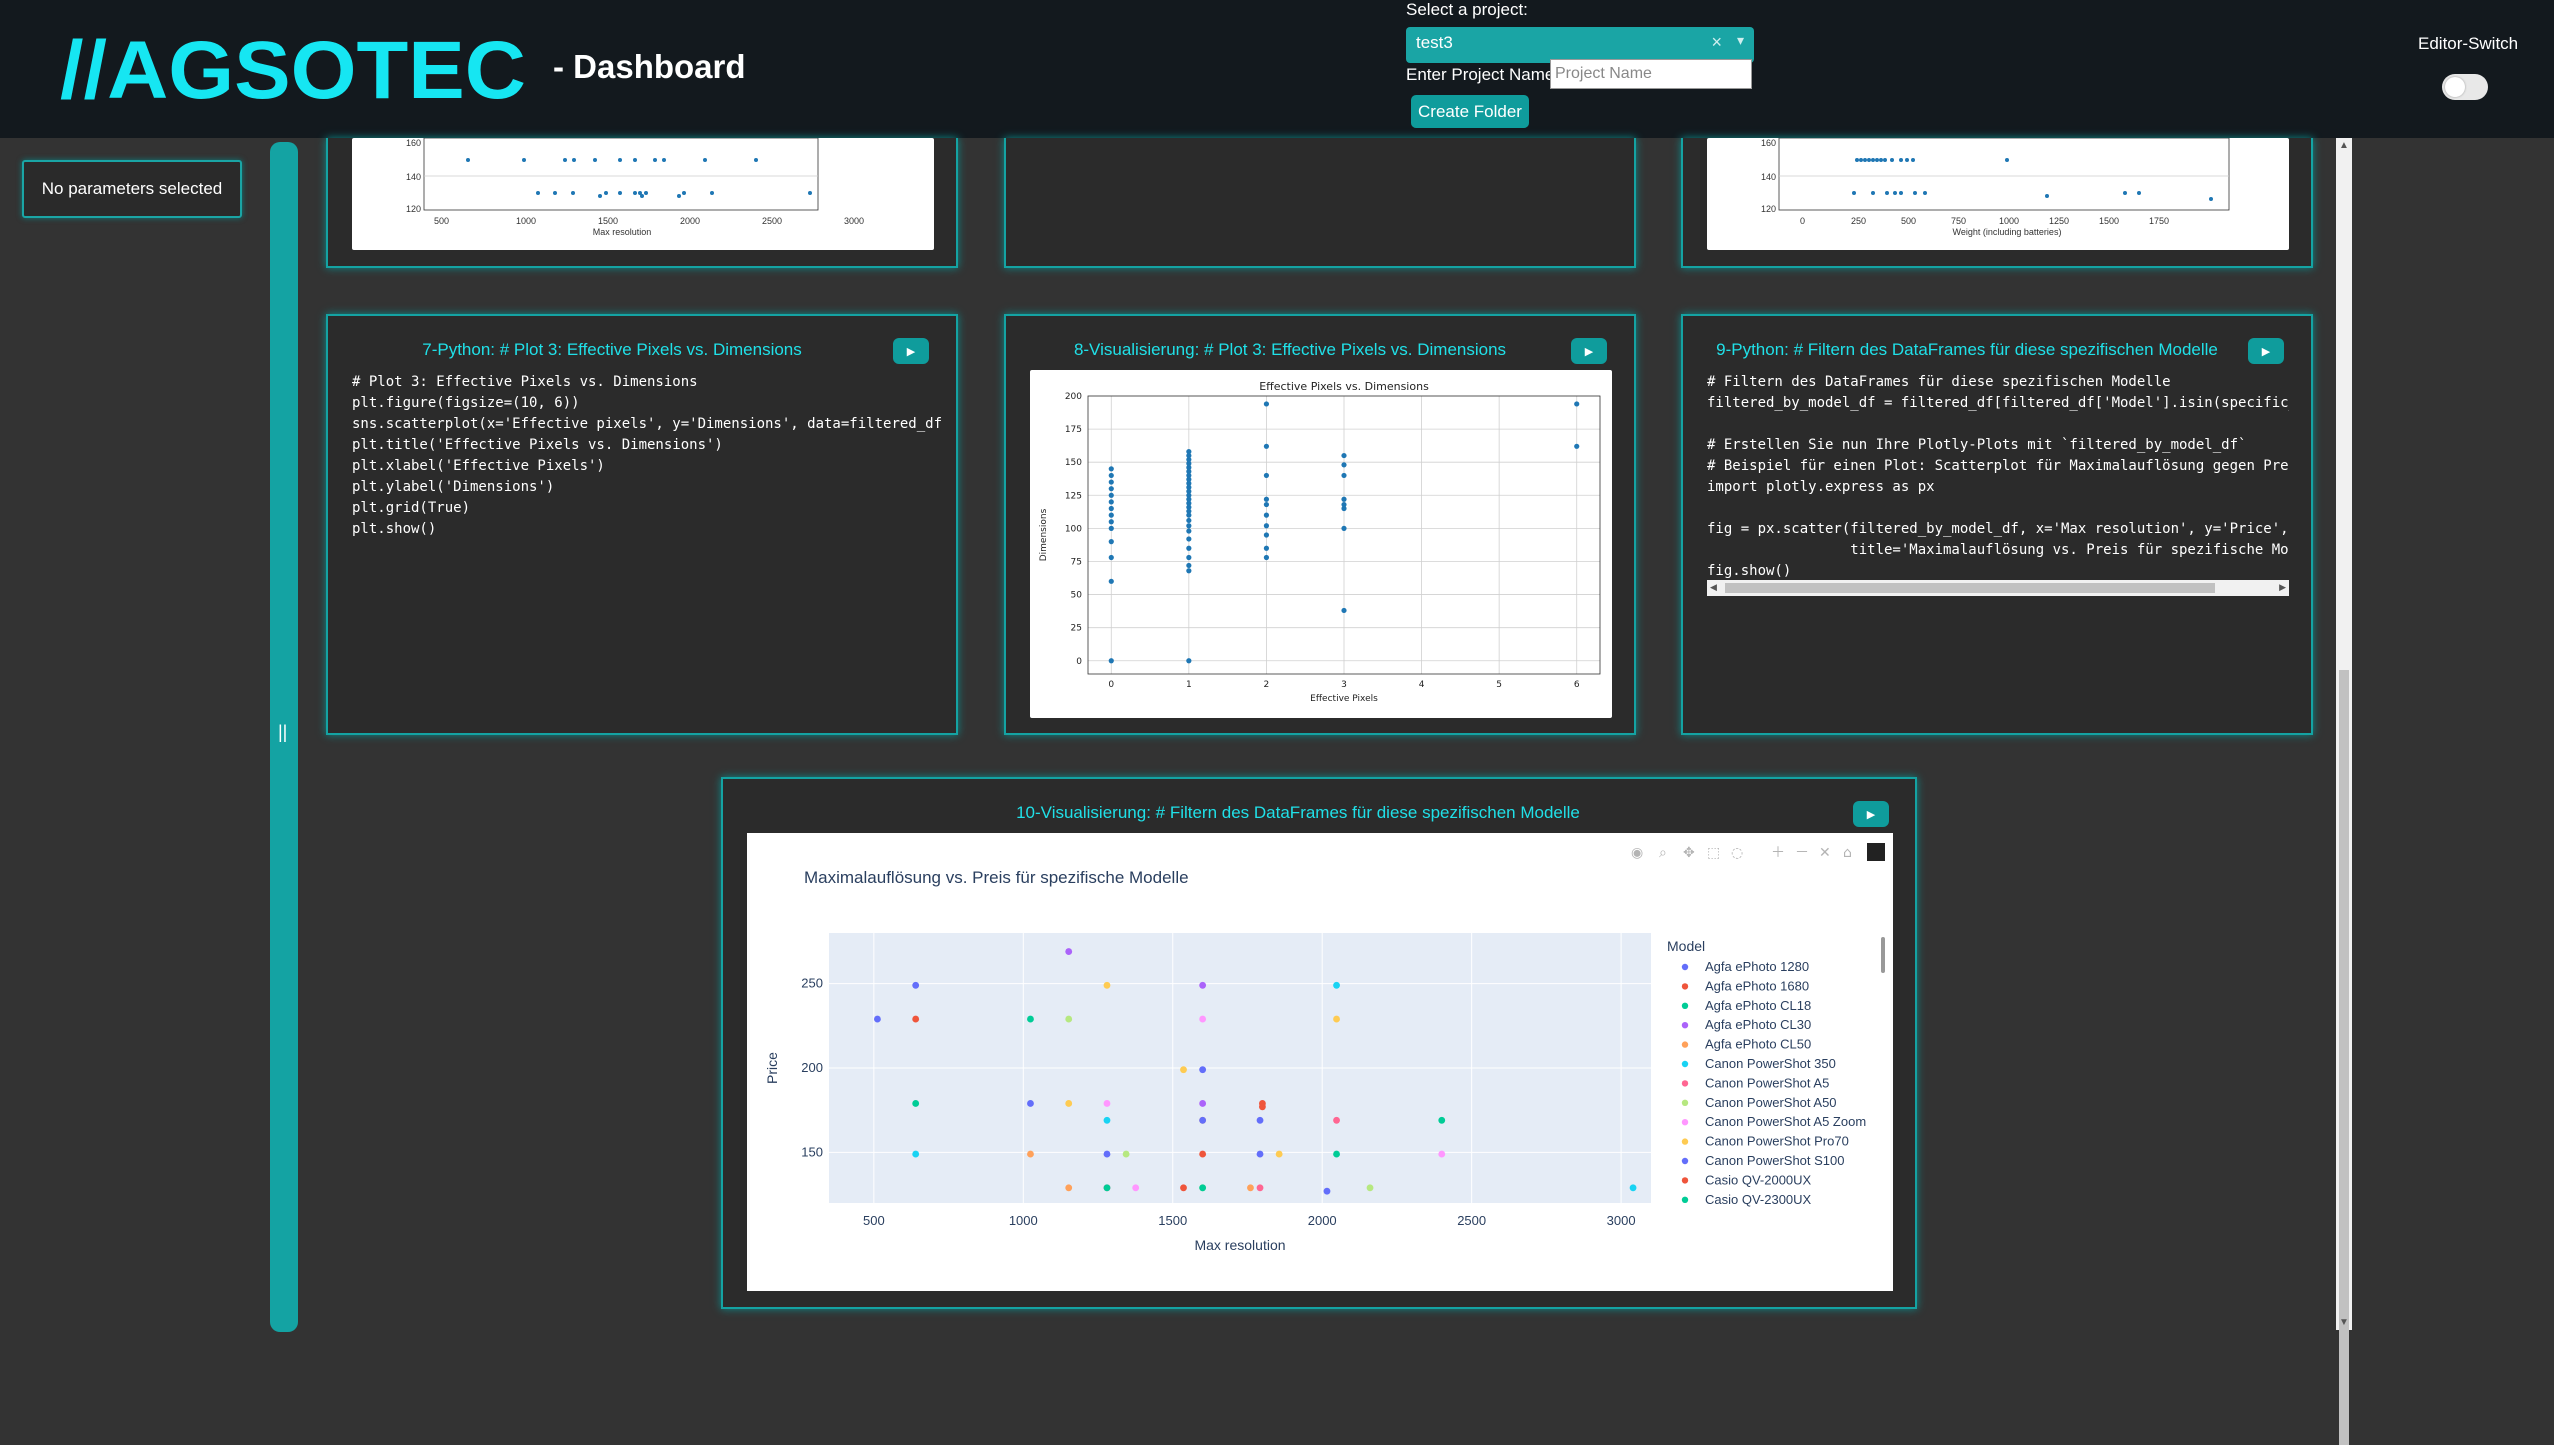  What do you see at coordinates (1777, 1141) in the screenshot?
I see `legend-item: Canon PowerShot Pro70` at bounding box center [1777, 1141].